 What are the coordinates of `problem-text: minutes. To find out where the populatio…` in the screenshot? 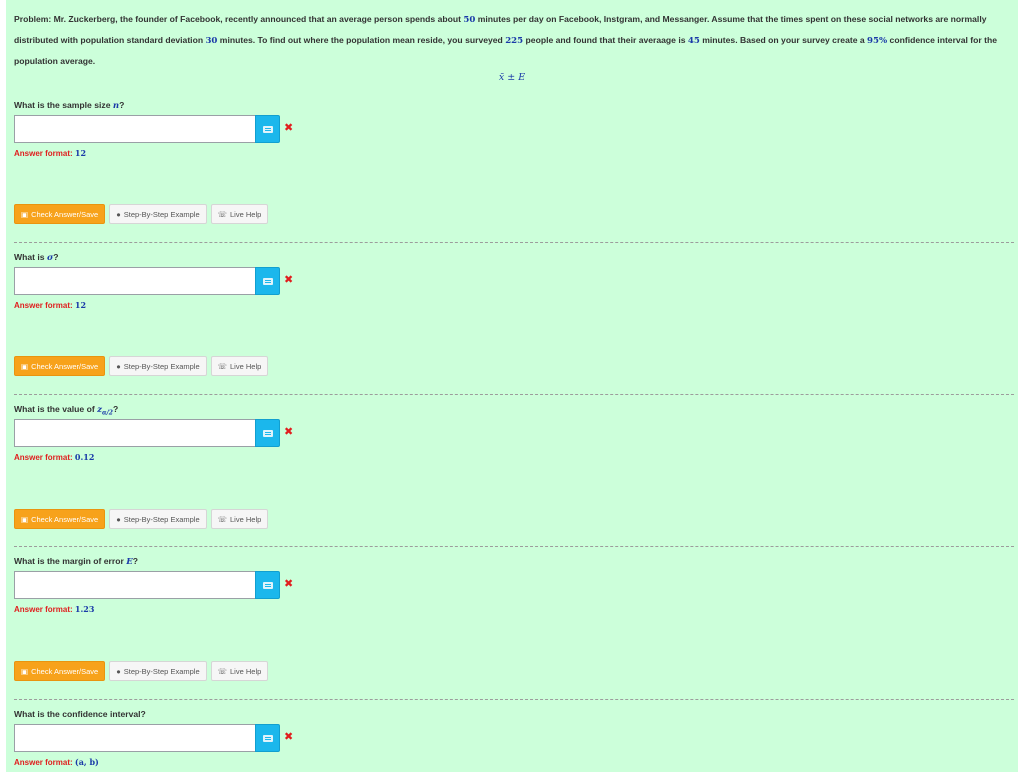 It's located at (361, 40).